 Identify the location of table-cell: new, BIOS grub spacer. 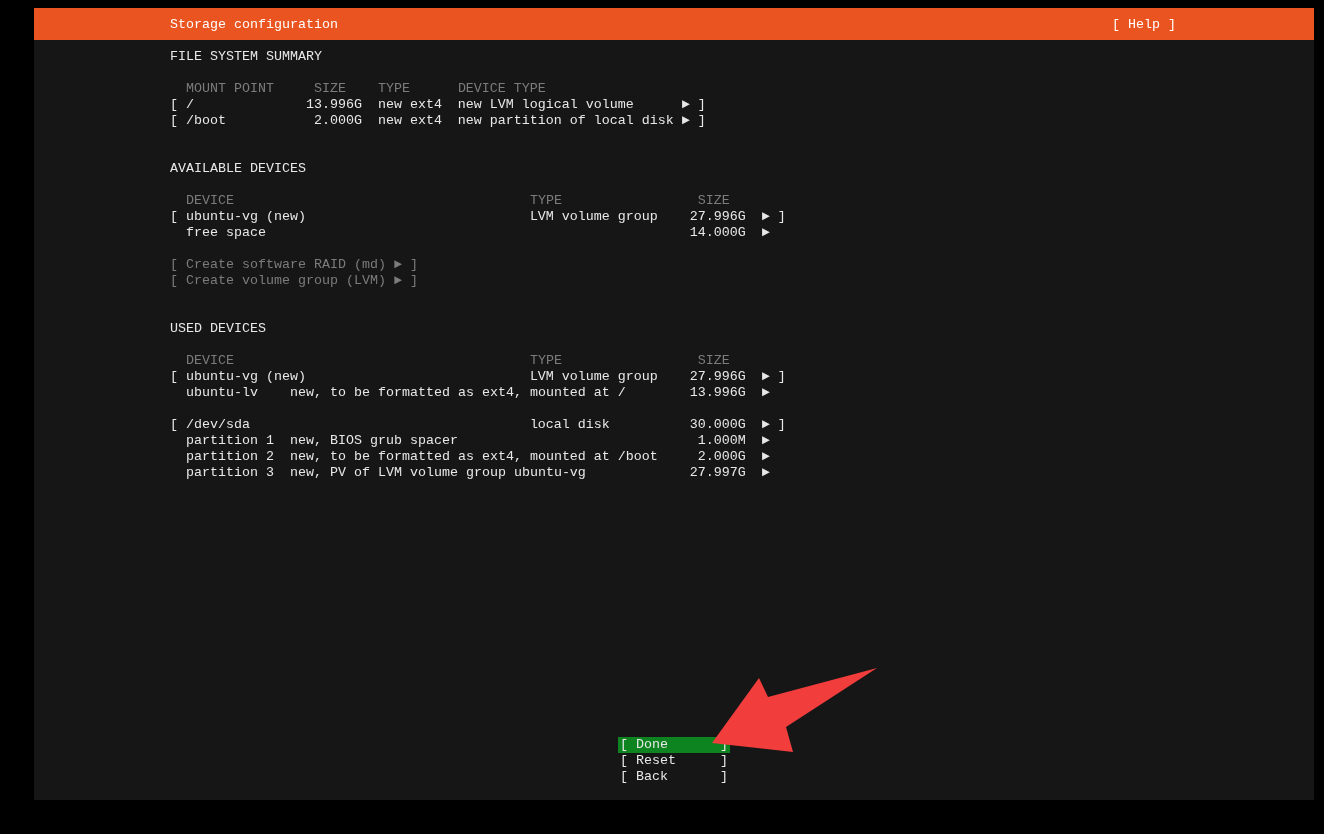
(373, 441).